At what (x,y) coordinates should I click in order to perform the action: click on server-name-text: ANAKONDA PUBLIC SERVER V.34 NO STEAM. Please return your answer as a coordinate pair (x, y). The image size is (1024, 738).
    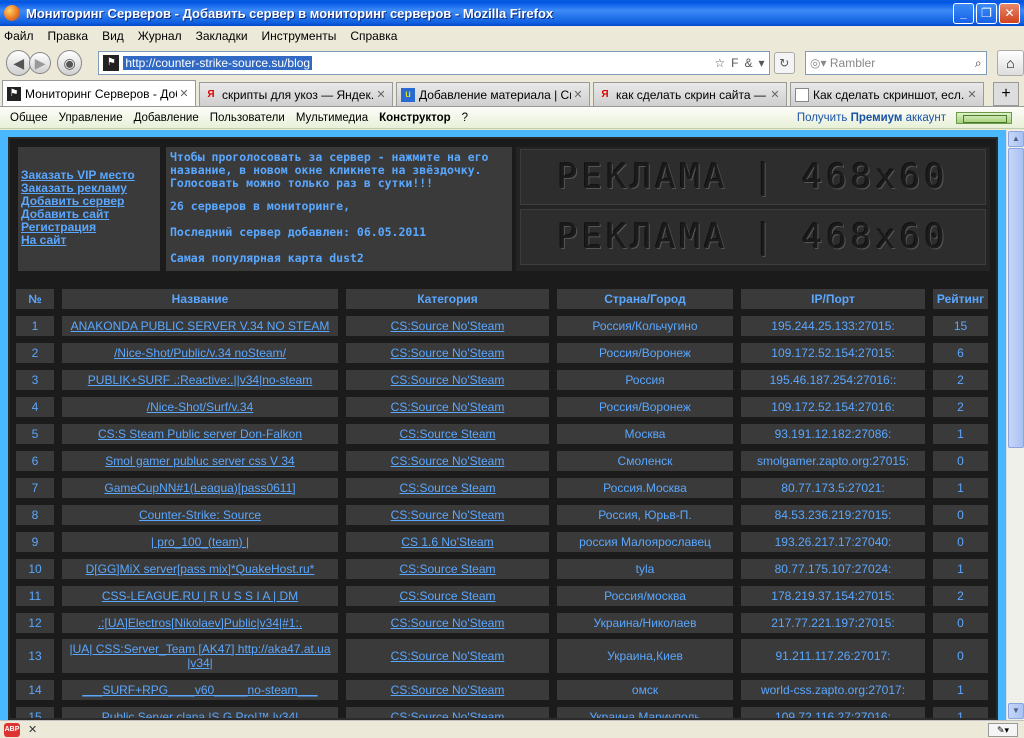
    Looking at the image, I should click on (200, 326).